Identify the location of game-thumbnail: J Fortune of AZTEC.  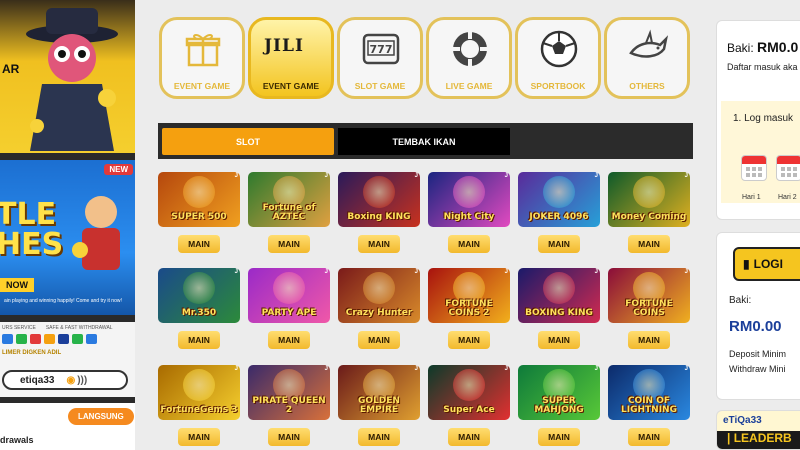
(289, 199).